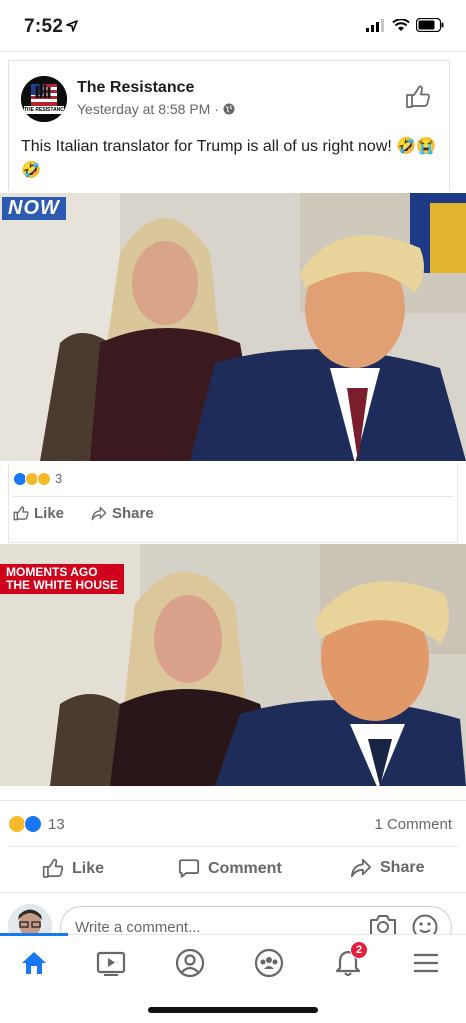  Describe the element at coordinates (233, 503) in the screenshot. I see `inner-post-stats: 3 Like Share` at that location.